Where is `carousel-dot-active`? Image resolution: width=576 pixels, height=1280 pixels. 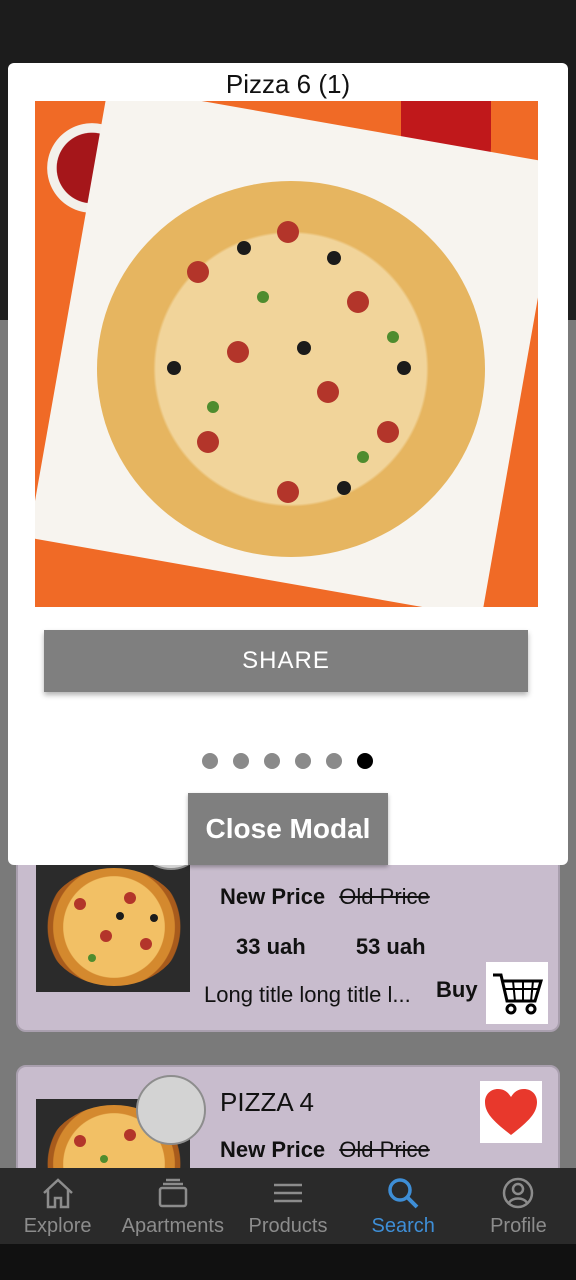 carousel-dot-active is located at coordinates (365, 761).